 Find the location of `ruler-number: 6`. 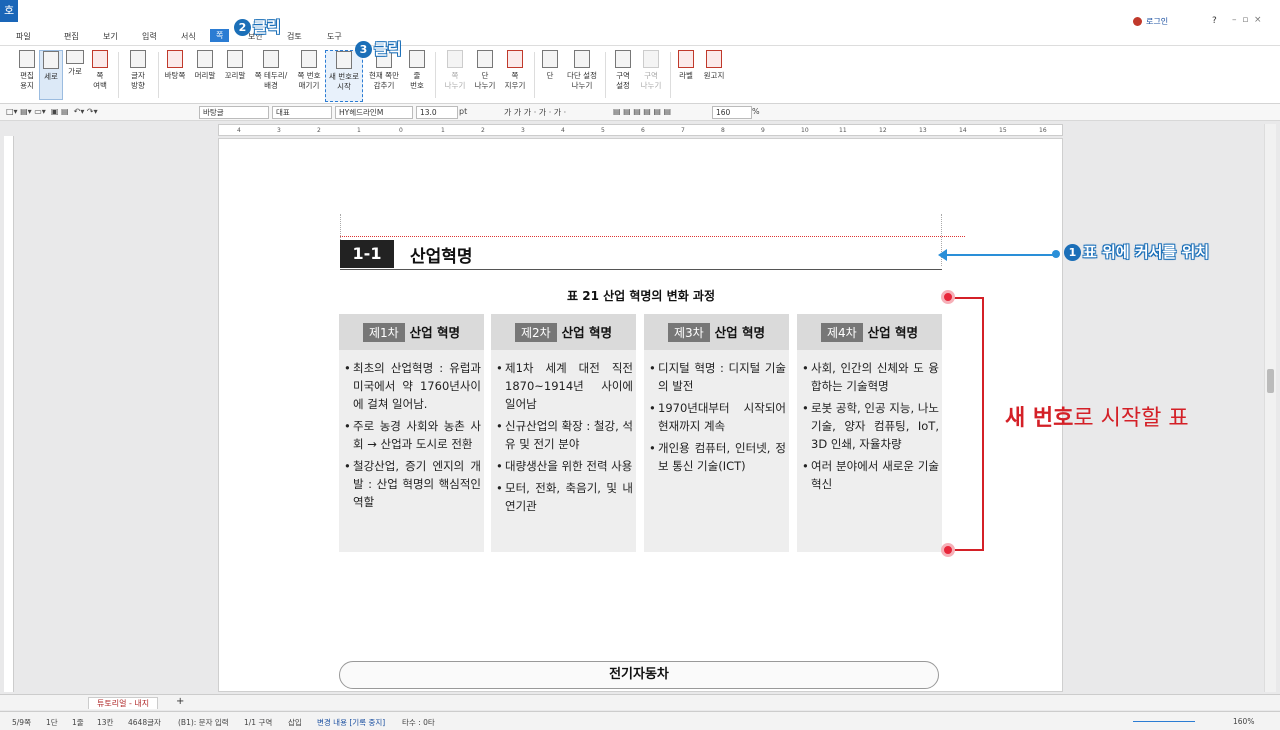

ruler-number: 6 is located at coordinates (643, 130).